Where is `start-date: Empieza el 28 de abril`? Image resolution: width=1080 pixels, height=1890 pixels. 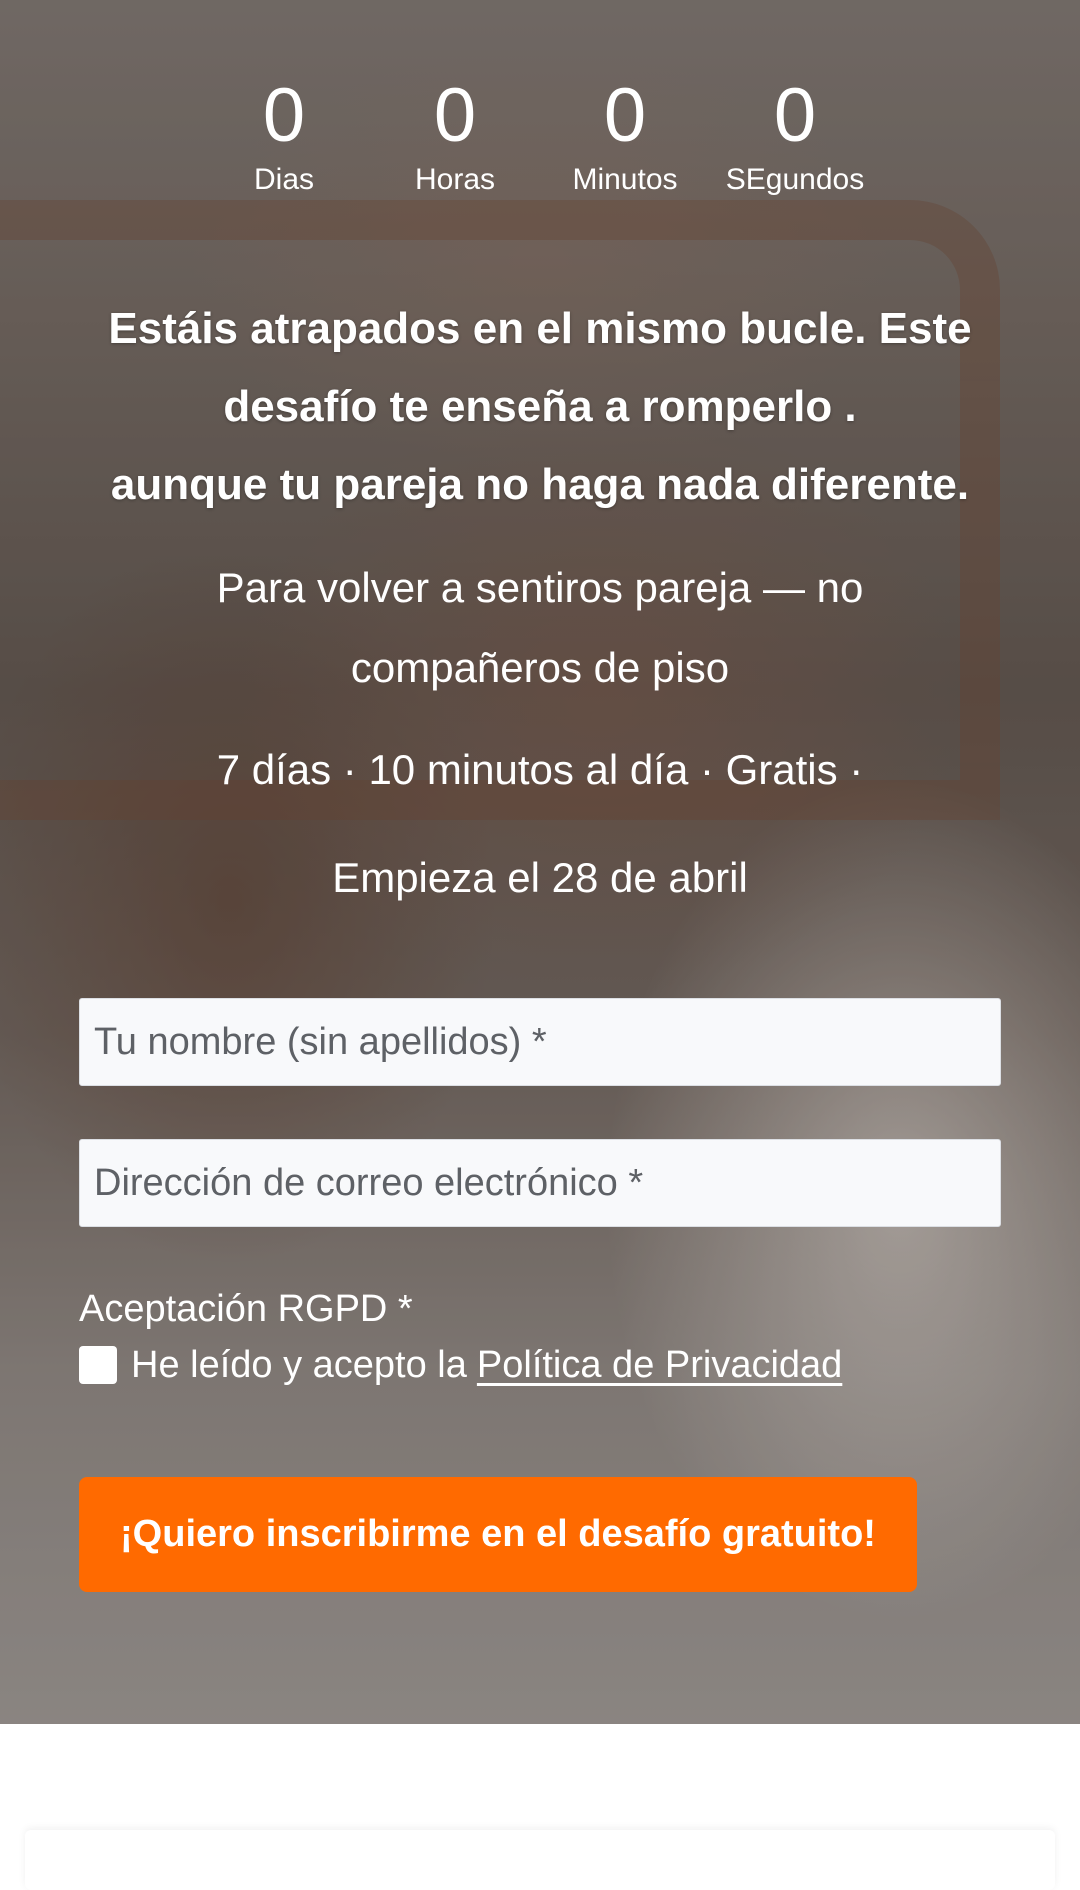
start-date: Empieza el 28 de abril is located at coordinates (540, 877).